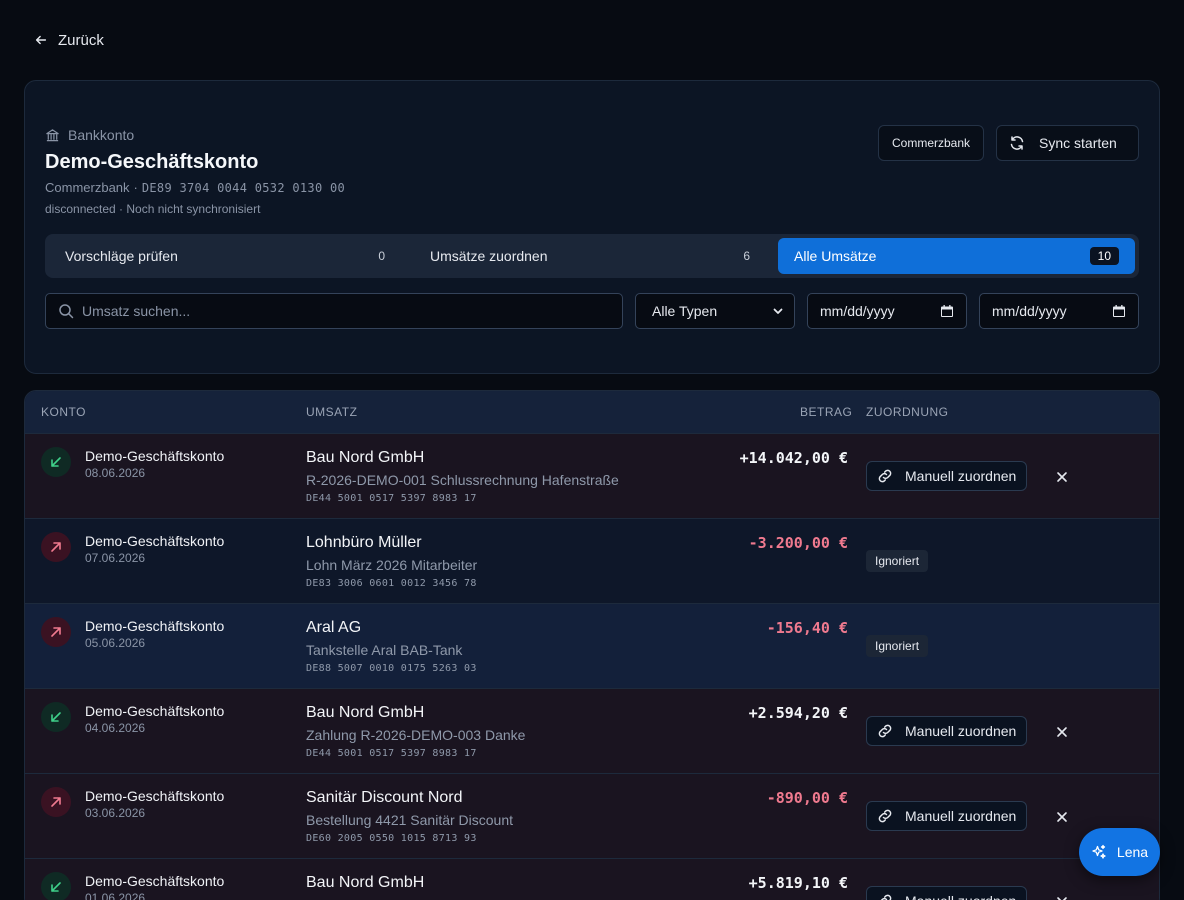  I want to click on date-to-input: mm/dd/yyyy, so click(1059, 311).